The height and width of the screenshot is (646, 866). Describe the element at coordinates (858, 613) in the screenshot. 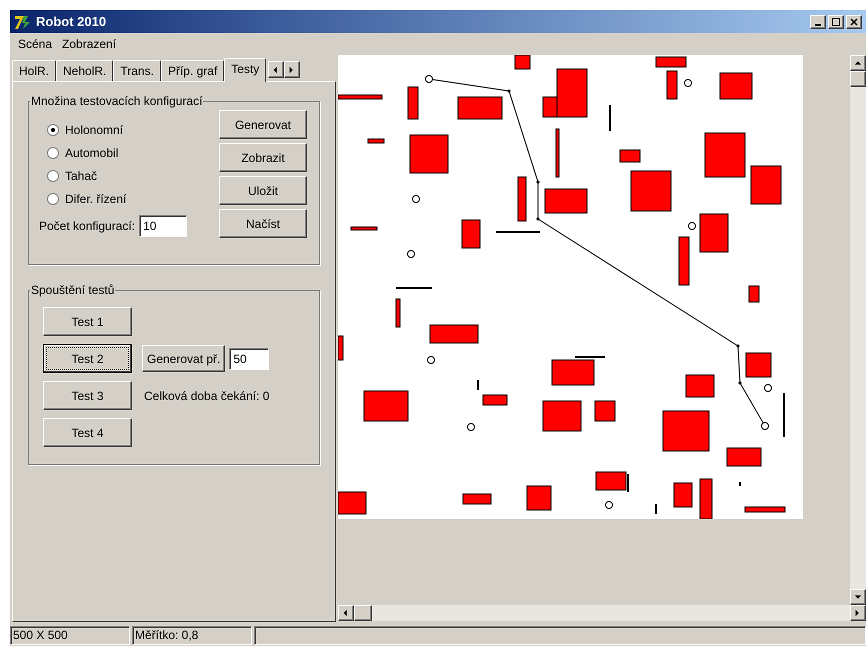

I see `scroll-right-button` at that location.